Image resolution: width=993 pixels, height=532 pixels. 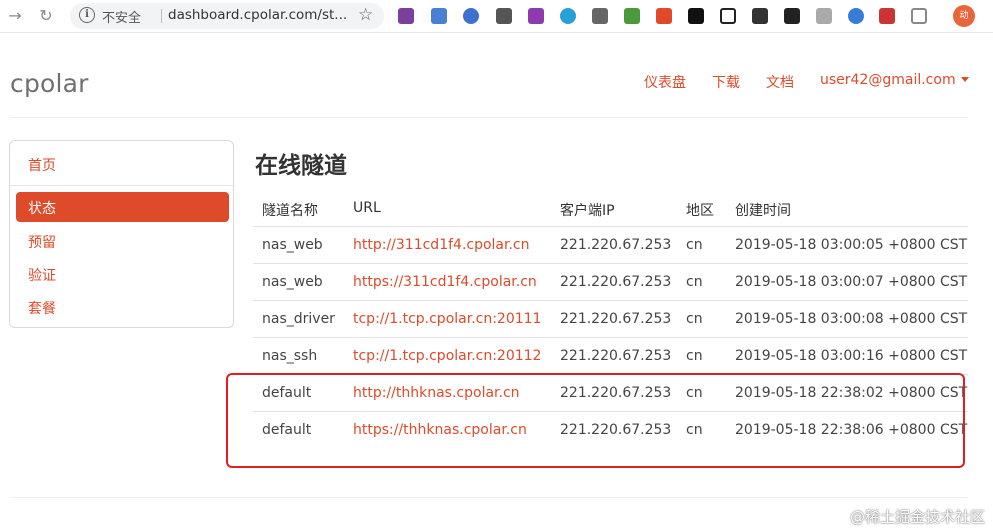 I want to click on translate-extension-icon, so click(x=439, y=16).